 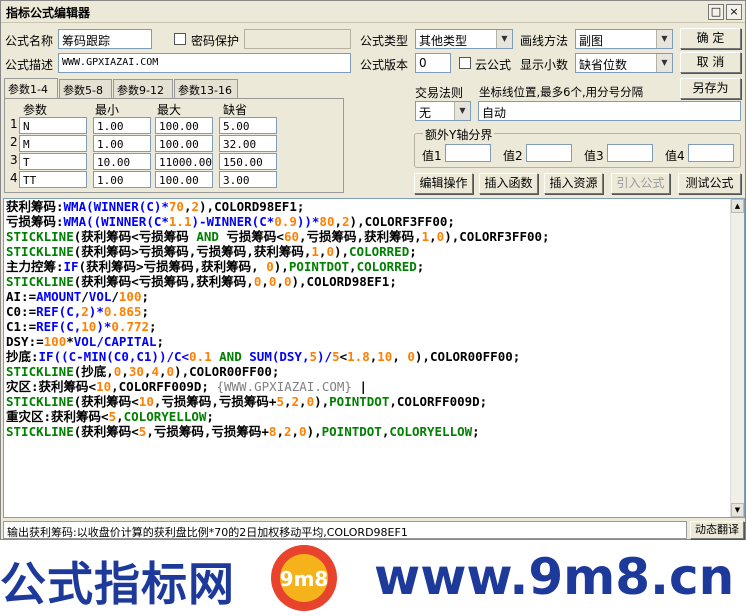 I want to click on code-token: <, so click(x=343, y=356).